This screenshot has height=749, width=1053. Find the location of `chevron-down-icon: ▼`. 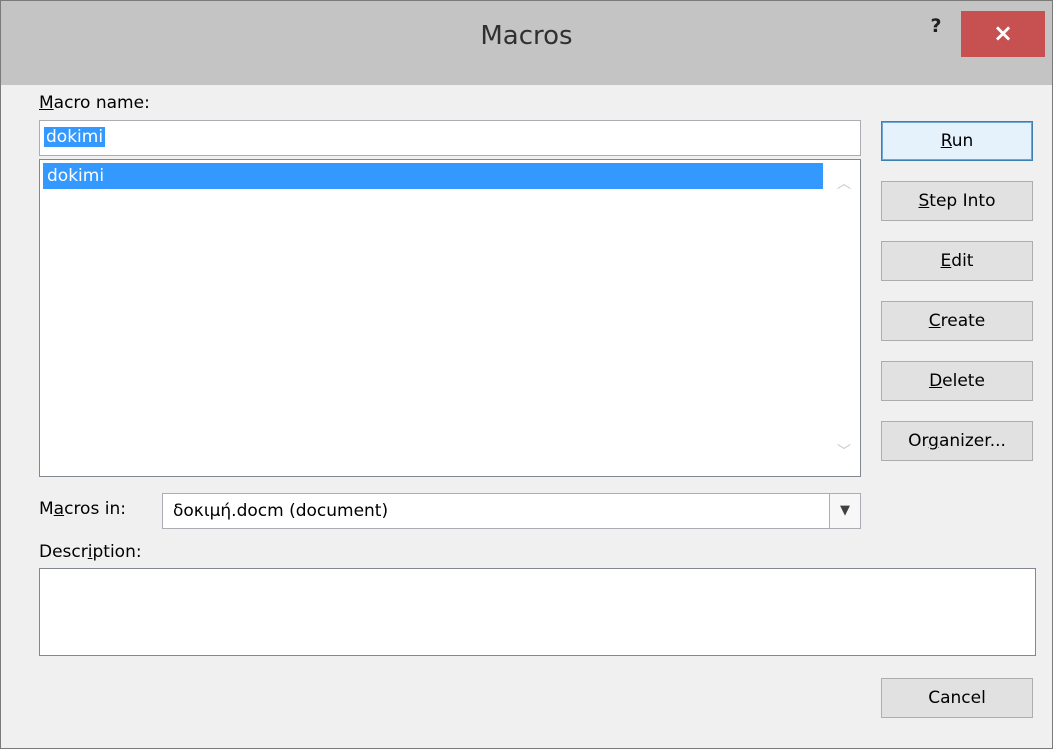

chevron-down-icon: ▼ is located at coordinates (844, 511).